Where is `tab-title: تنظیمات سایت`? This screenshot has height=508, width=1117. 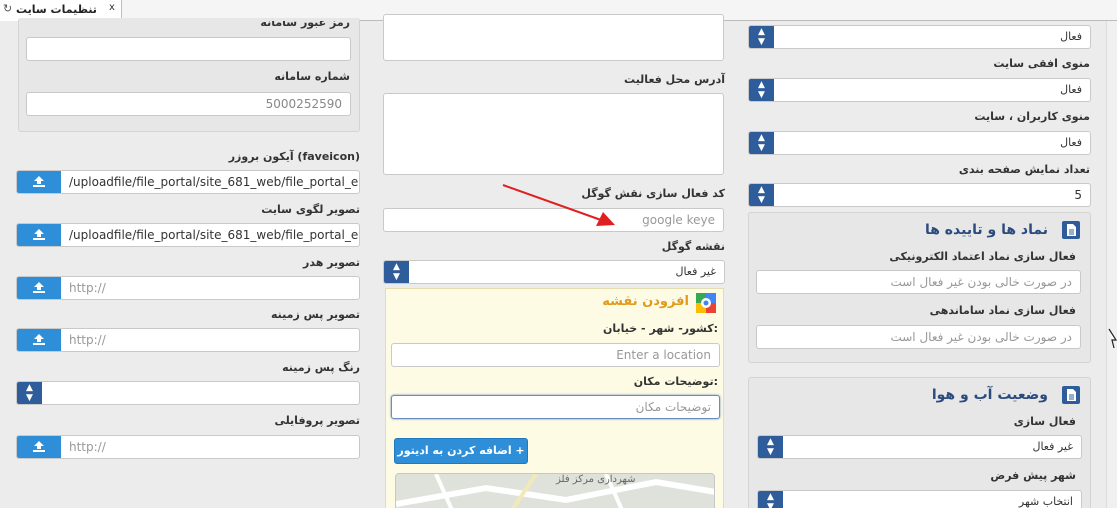
tab-title: تنظیمات سایت is located at coordinates (56, 9).